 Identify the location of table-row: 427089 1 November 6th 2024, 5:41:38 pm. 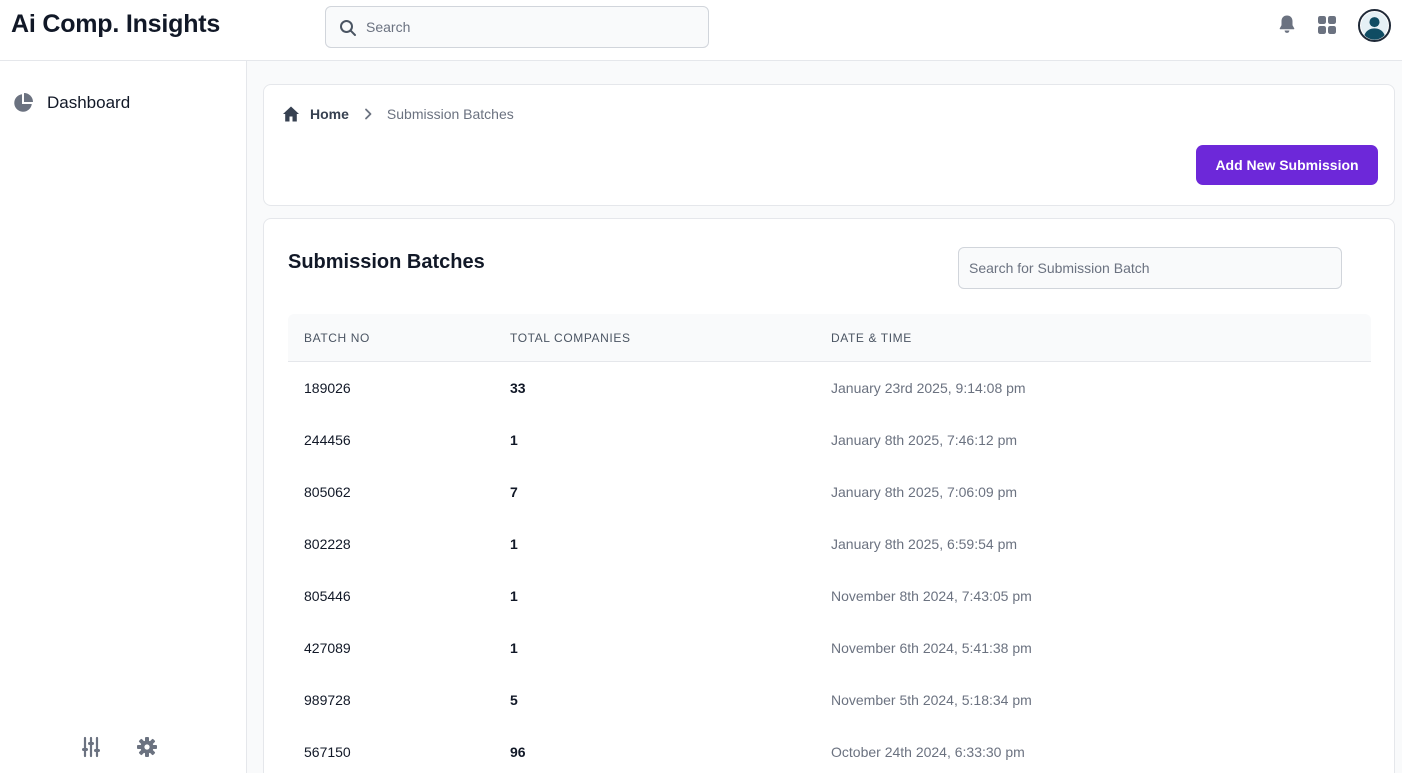
(829, 648).